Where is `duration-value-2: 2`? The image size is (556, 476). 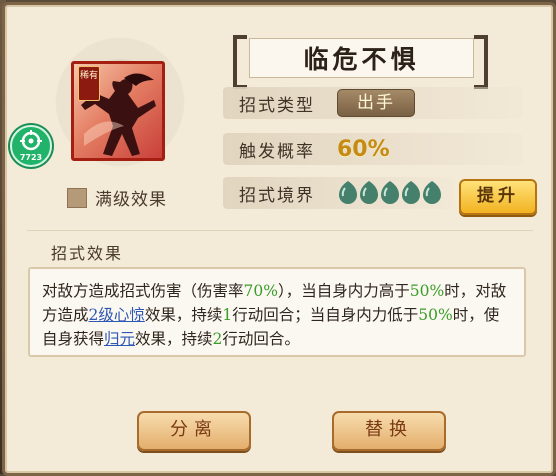
duration-value-2: 2 is located at coordinates (217, 339).